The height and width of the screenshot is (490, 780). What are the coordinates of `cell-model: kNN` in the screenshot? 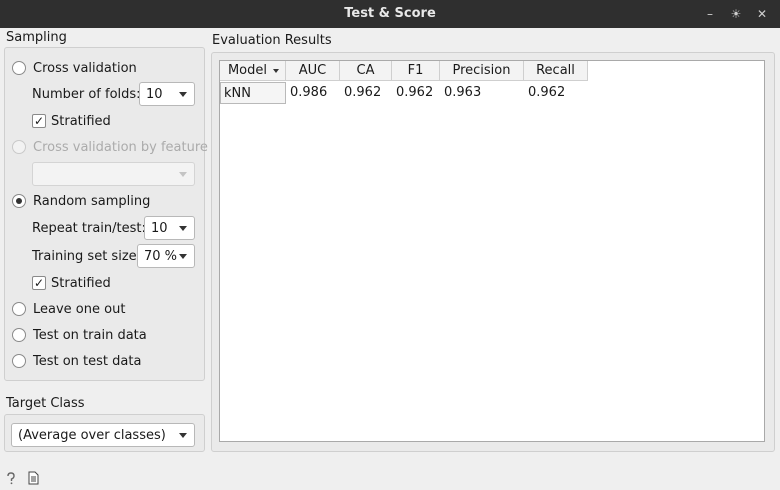 It's located at (253, 93).